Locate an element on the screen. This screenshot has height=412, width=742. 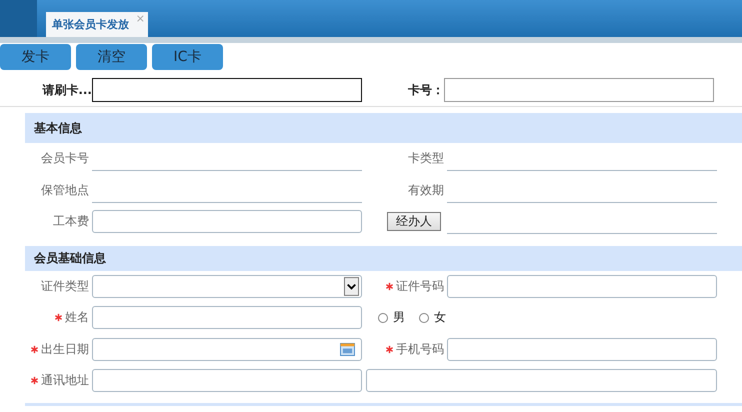
field-label: 姓名 is located at coordinates (77, 317).